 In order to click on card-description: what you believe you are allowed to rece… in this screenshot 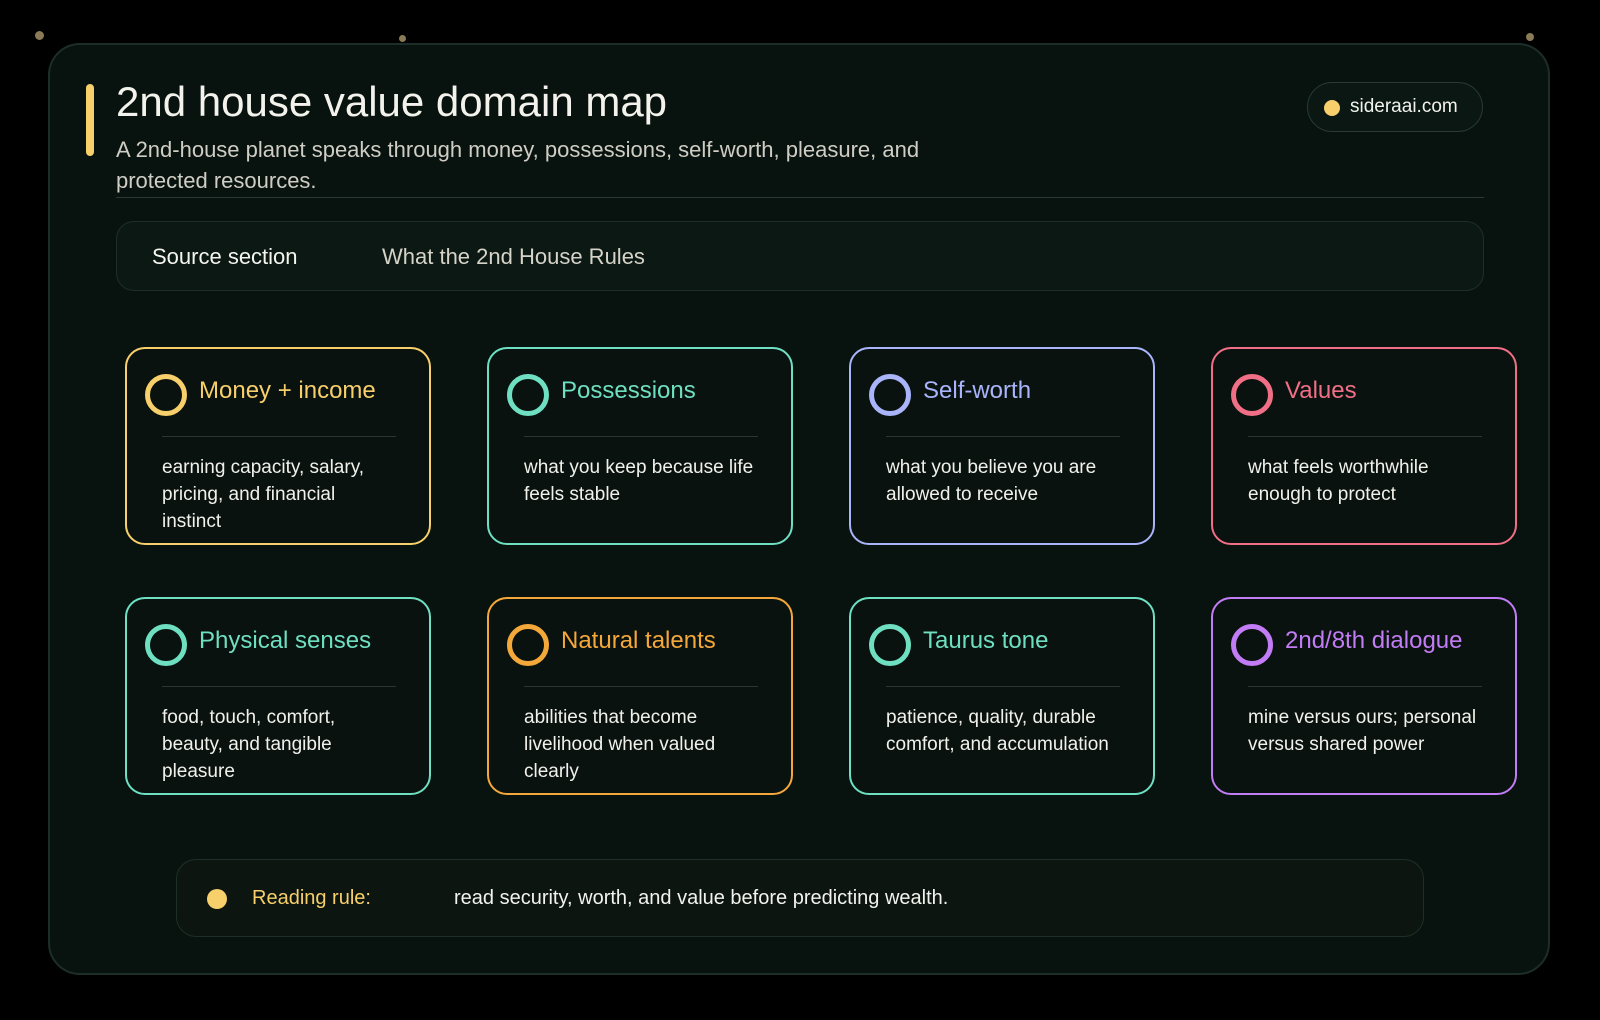, I will do `click(991, 481)`.